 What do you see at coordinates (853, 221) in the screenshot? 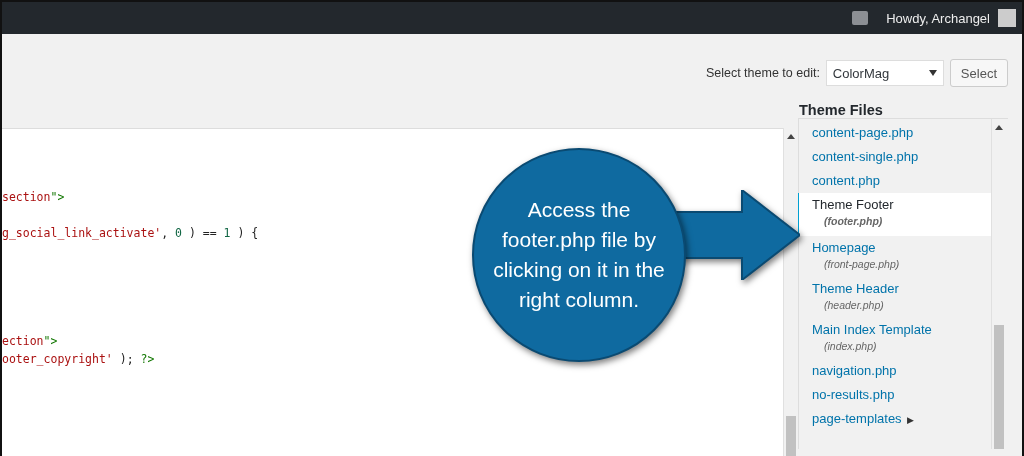
I see `file-name: (footer.php)` at bounding box center [853, 221].